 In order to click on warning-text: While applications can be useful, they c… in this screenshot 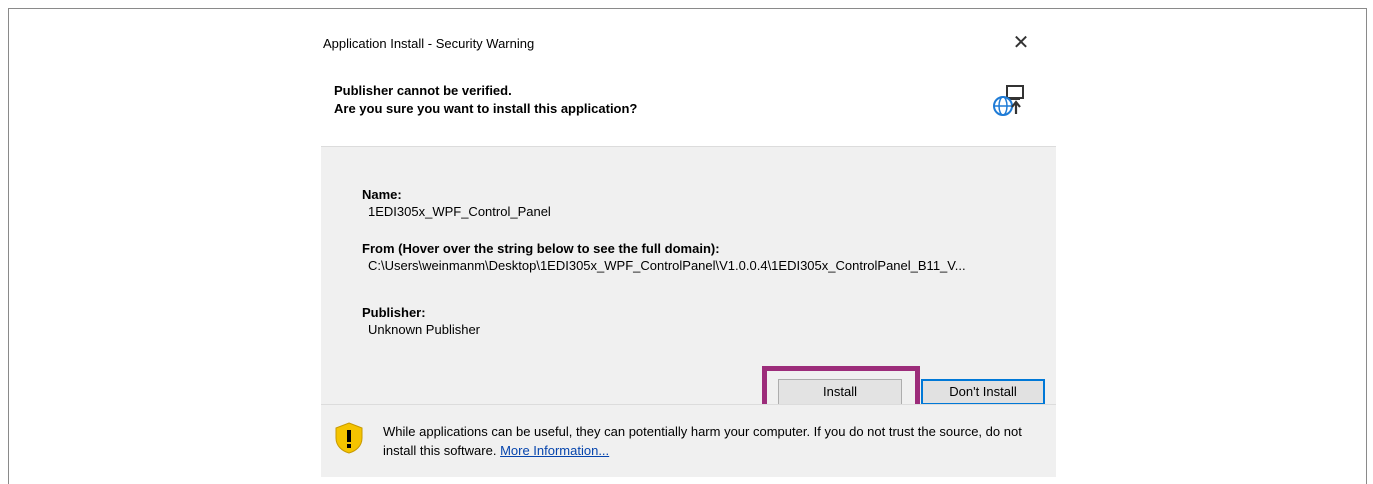, I will do `click(702, 441)`.